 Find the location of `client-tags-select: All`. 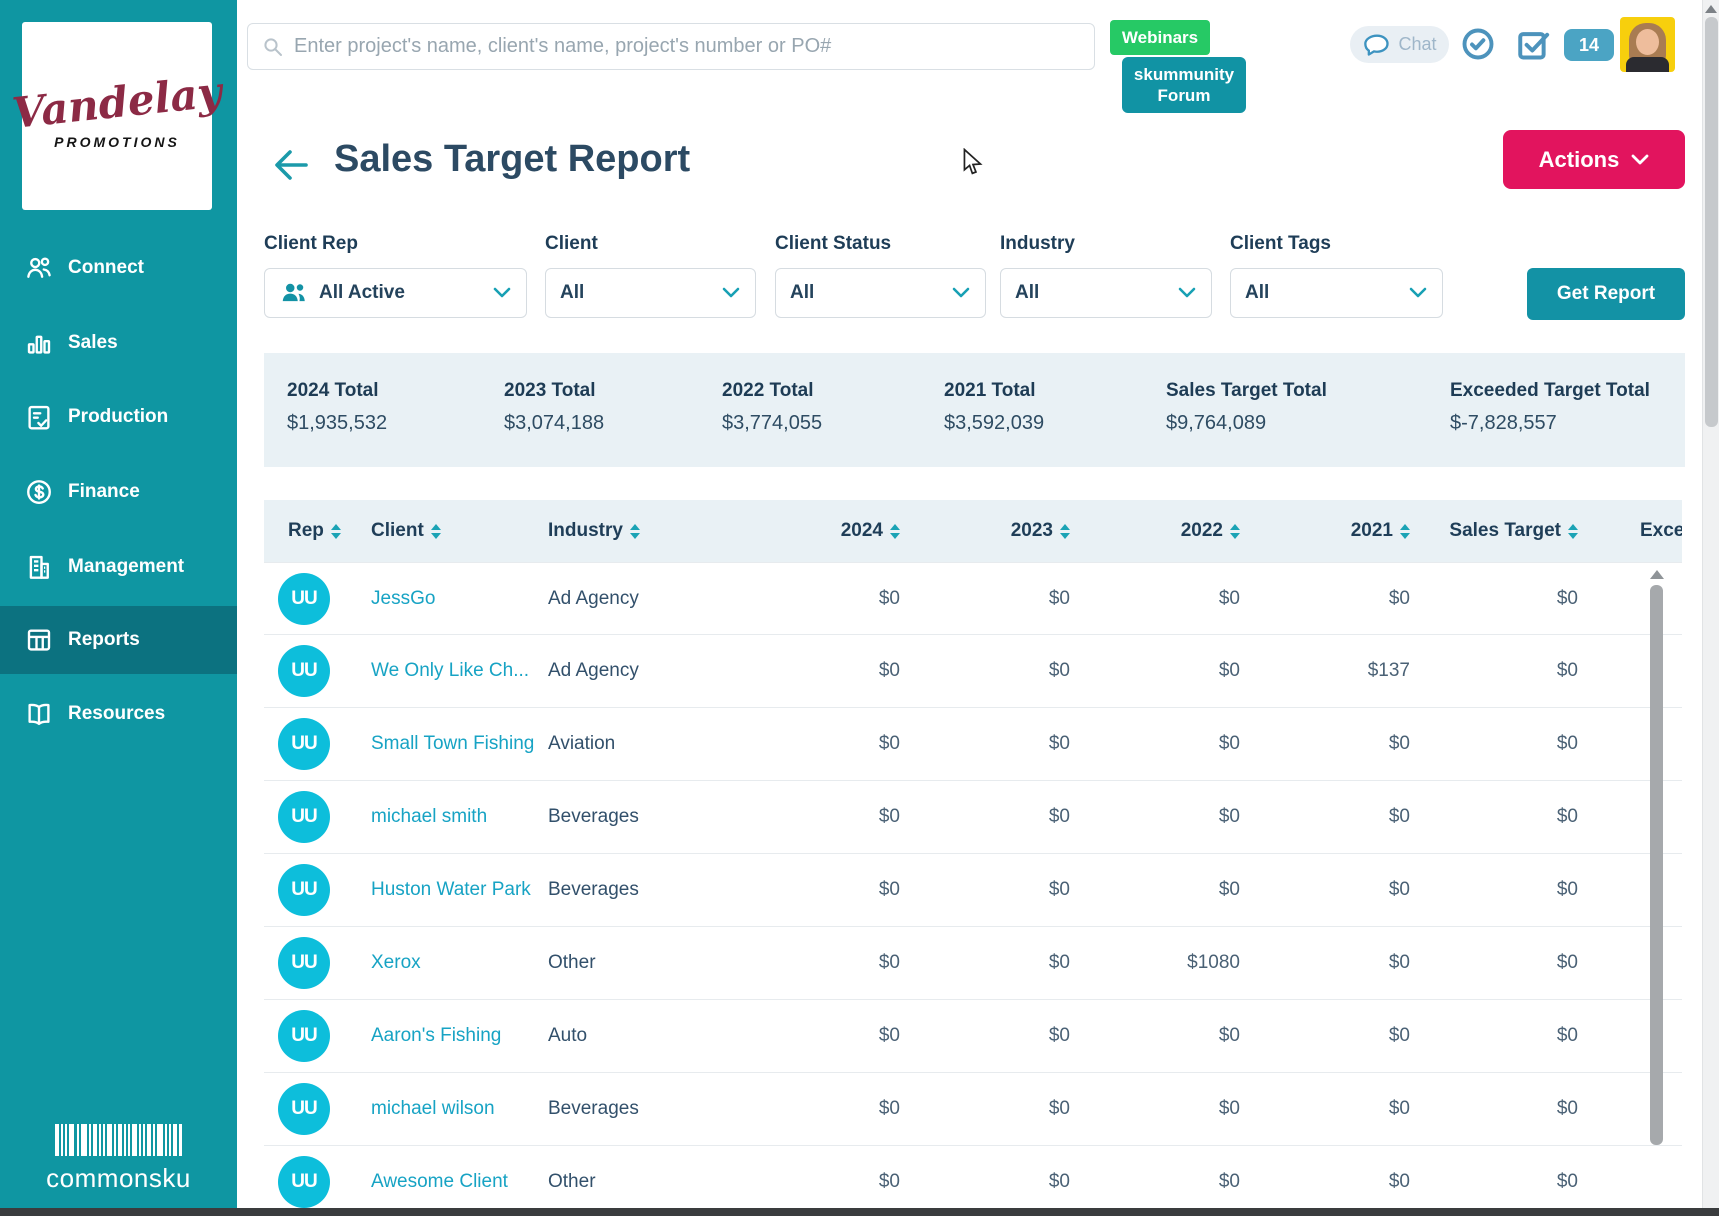

client-tags-select: All is located at coordinates (1336, 293).